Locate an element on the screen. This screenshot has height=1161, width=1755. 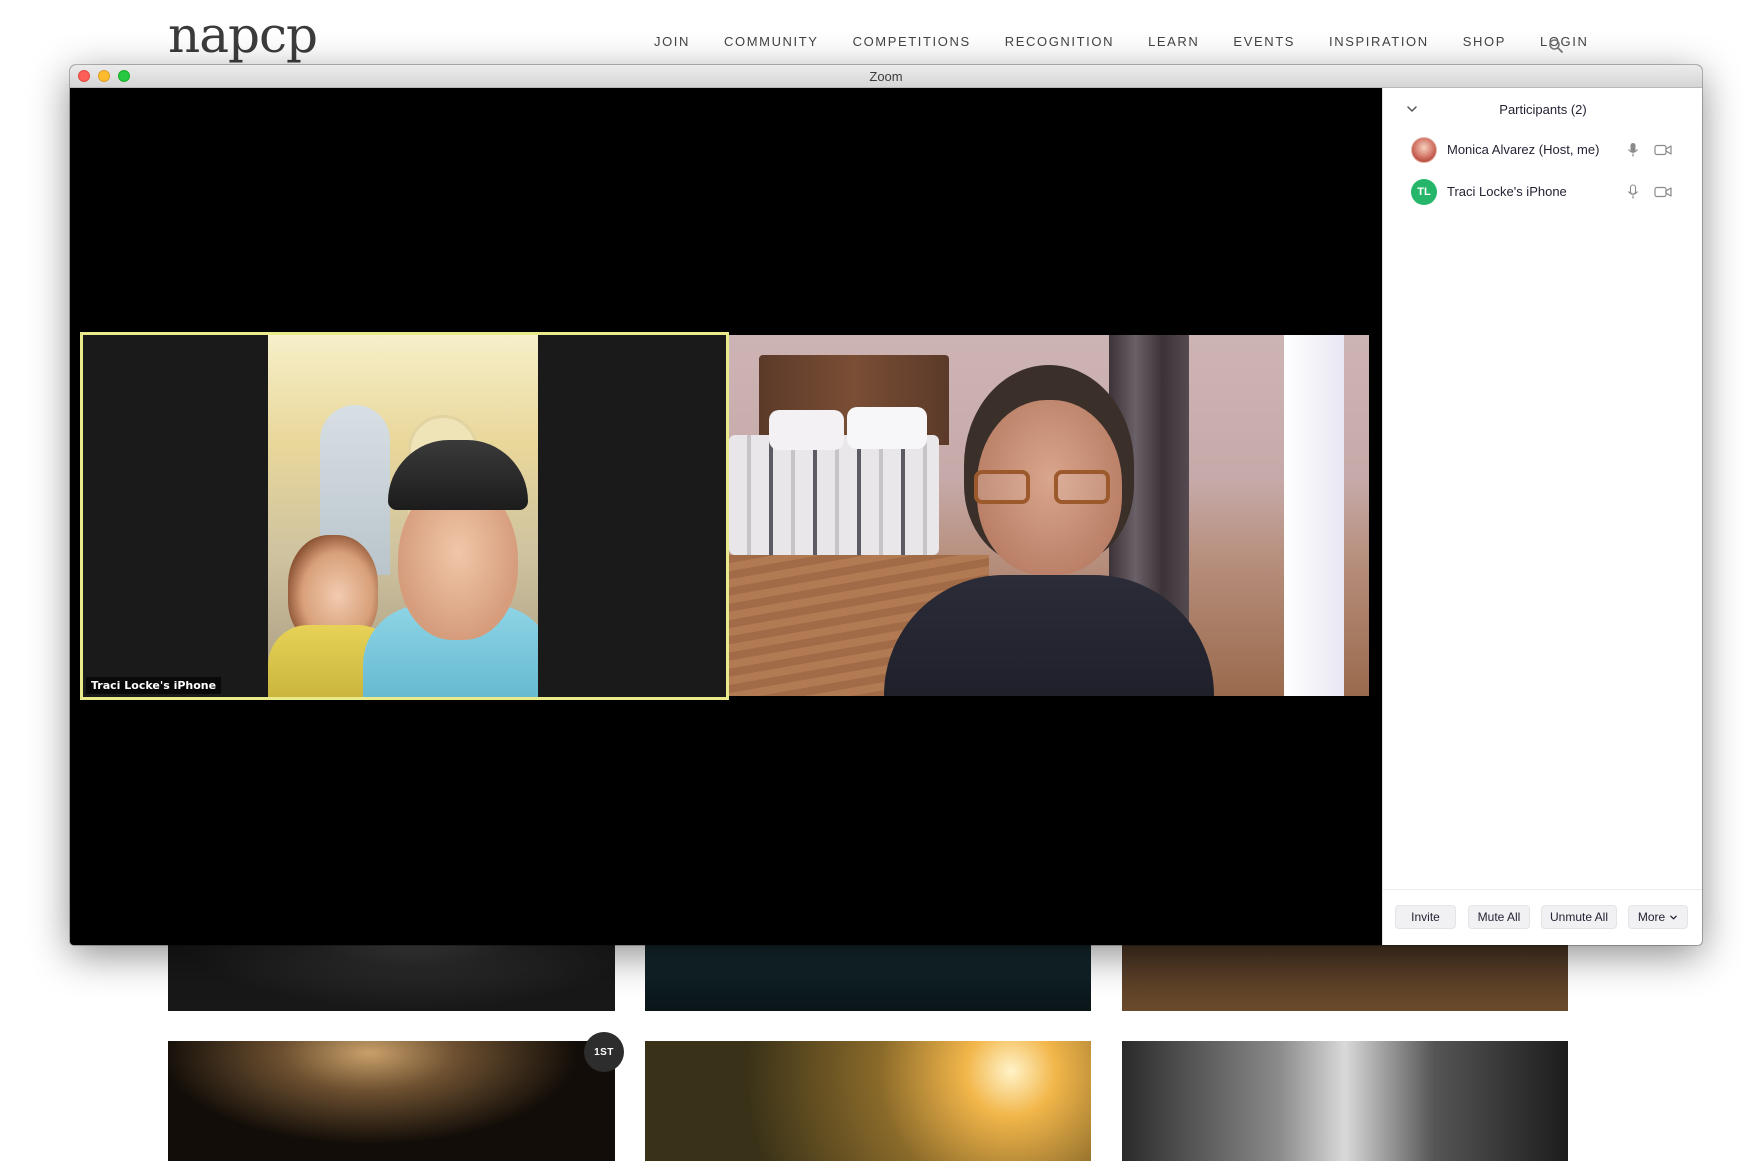
window-title: Zoom is located at coordinates (886, 76).